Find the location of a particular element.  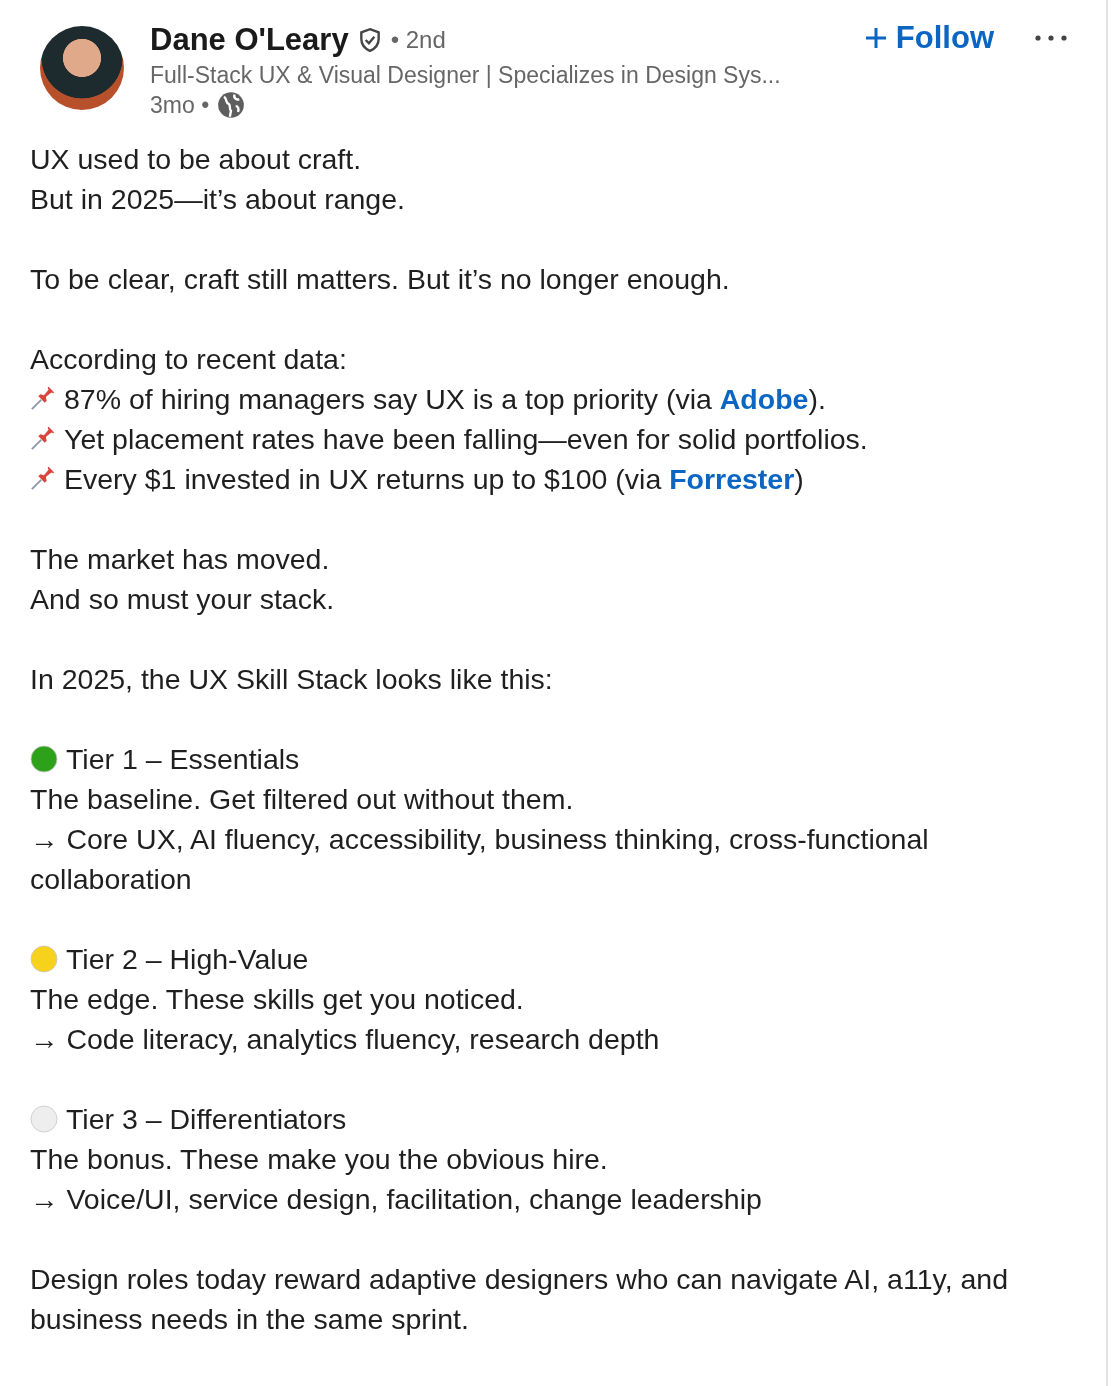

text-link: Adobe is located at coordinates (764, 399).